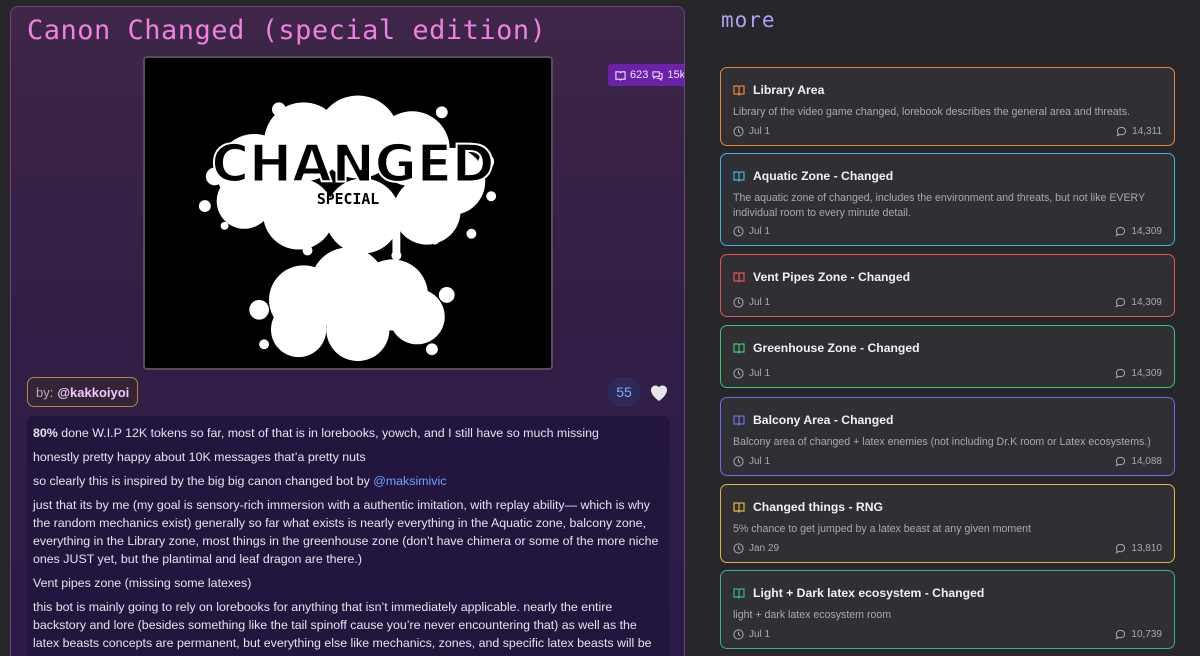 The image size is (1200, 656). I want to click on lorebook-title-row: Library Area, so click(778, 90).